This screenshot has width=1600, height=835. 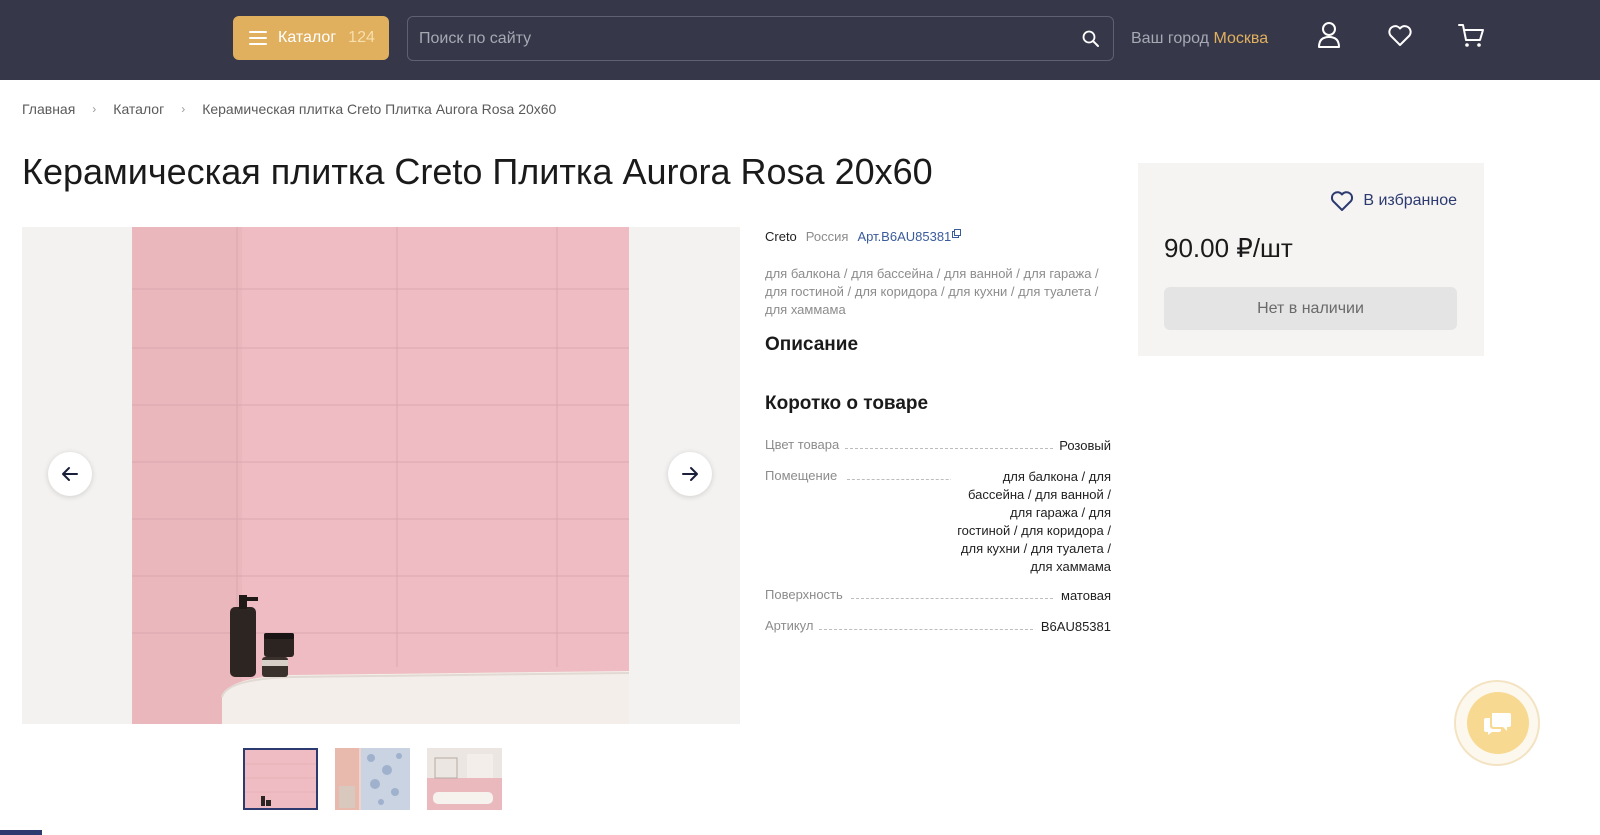 What do you see at coordinates (1310, 308) in the screenshot?
I see `out-of-stock-button: Нет в наличии` at bounding box center [1310, 308].